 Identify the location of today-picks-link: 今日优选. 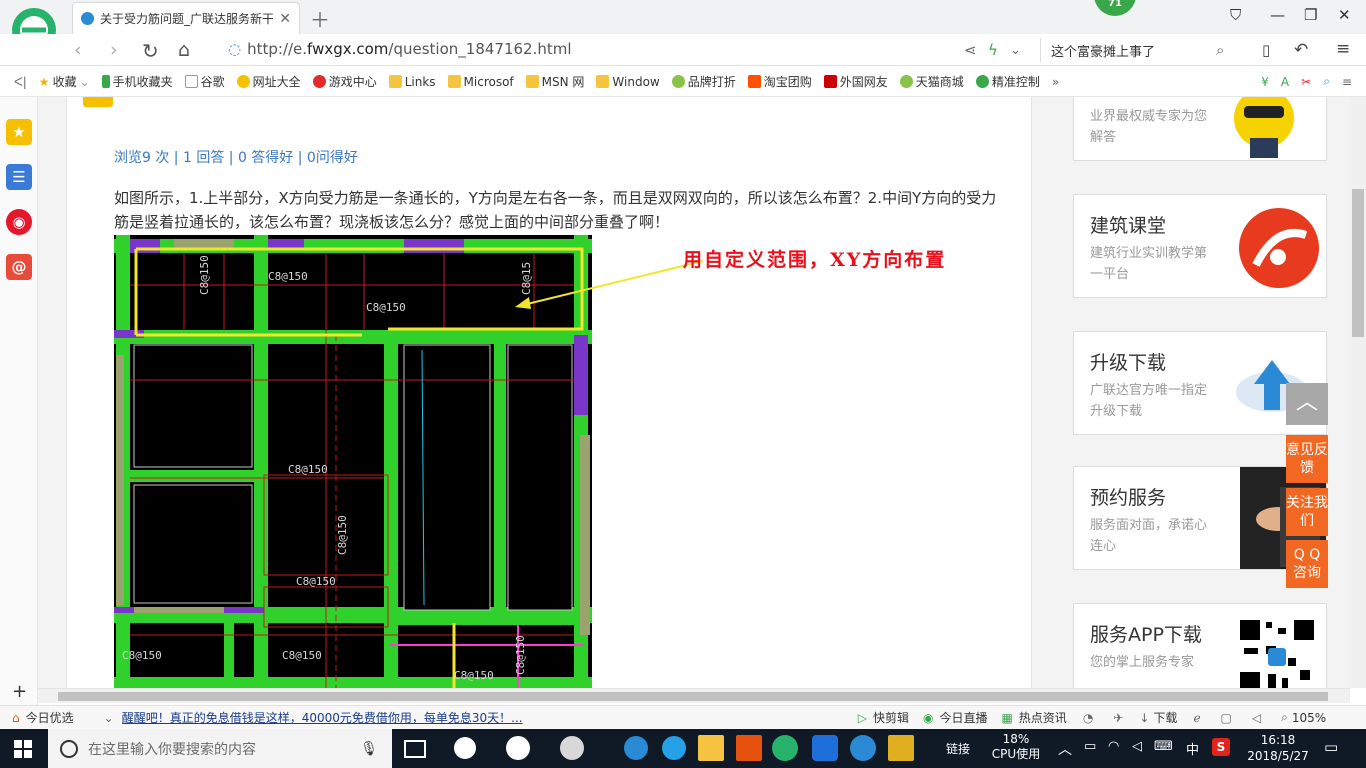
(50, 717).